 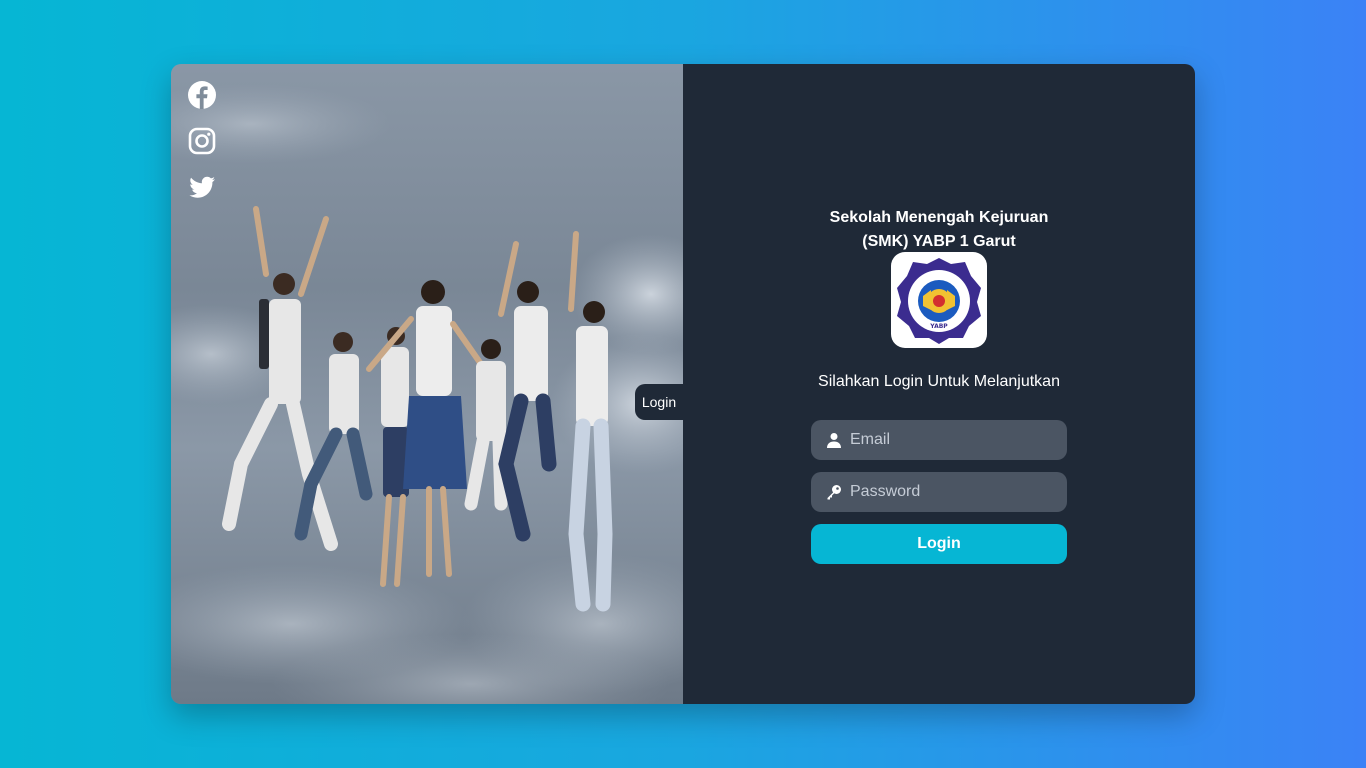 What do you see at coordinates (202, 95) in the screenshot?
I see `facebook-icon` at bounding box center [202, 95].